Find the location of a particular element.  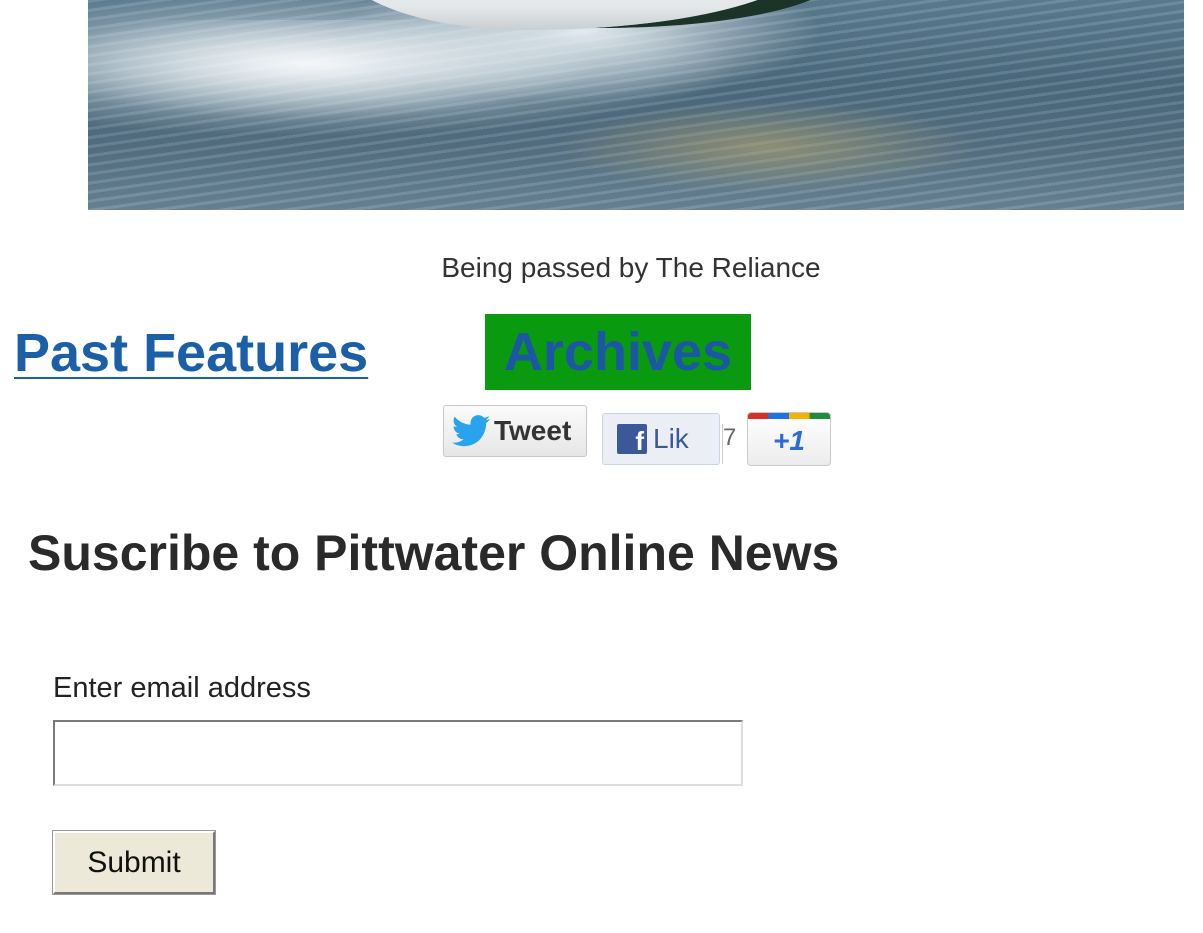

google-plusone-button: +1 is located at coordinates (789, 439).